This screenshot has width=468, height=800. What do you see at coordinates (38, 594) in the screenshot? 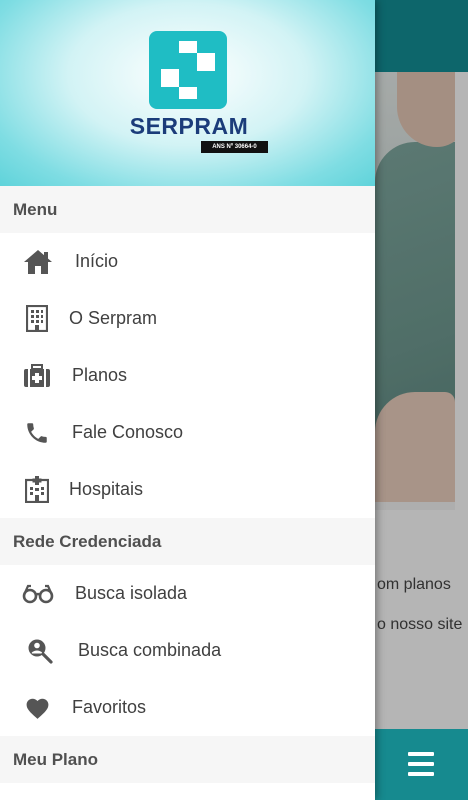
I see `glasses-icon` at bounding box center [38, 594].